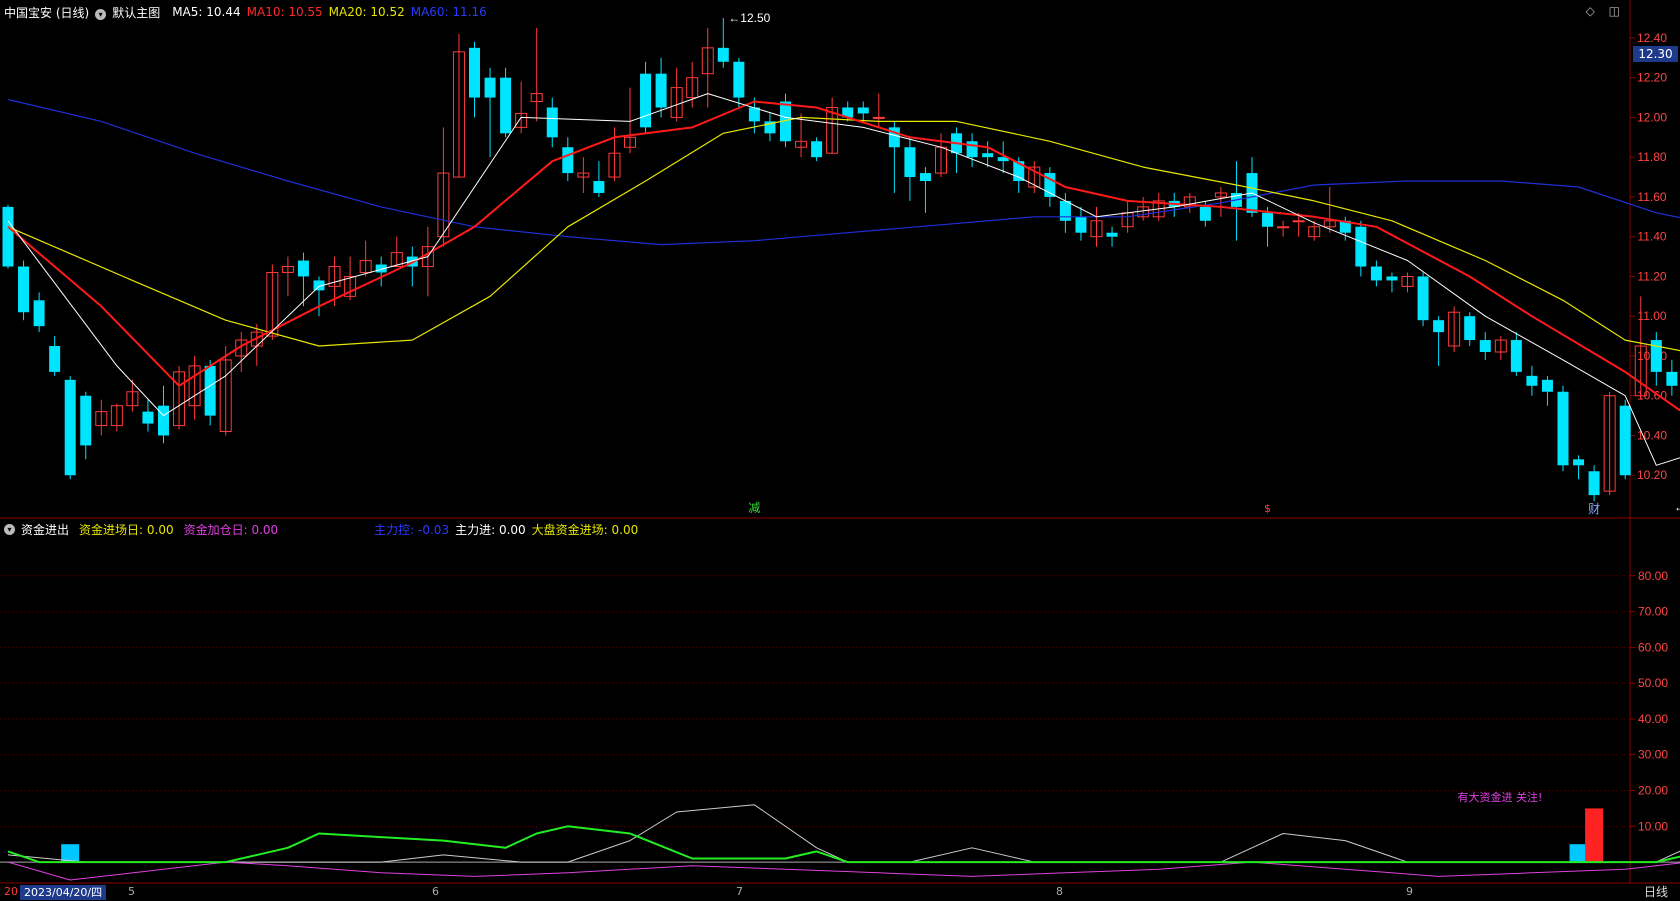  What do you see at coordinates (131, 891) in the screenshot?
I see `month-label: 5` at bounding box center [131, 891].